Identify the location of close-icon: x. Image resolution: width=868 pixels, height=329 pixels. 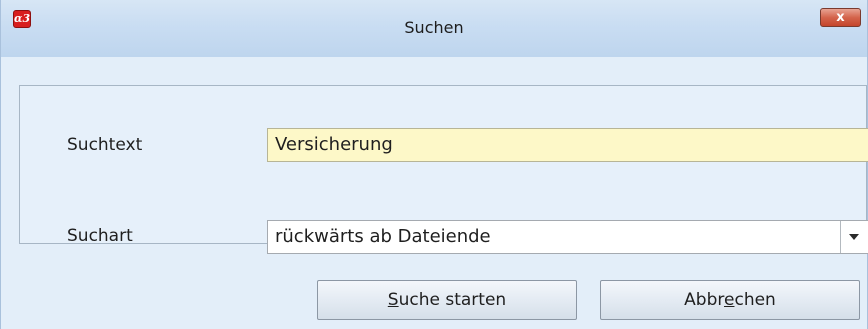
(840, 17).